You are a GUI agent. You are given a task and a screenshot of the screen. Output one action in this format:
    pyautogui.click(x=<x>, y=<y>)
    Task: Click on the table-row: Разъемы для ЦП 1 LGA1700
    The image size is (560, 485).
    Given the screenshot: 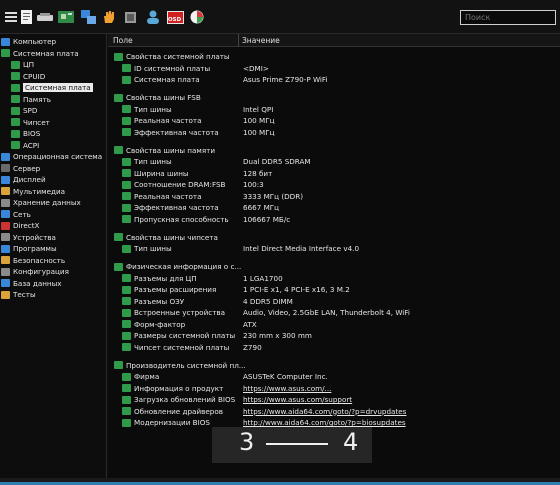 What is the action you would take?
    pyautogui.click(x=334, y=278)
    